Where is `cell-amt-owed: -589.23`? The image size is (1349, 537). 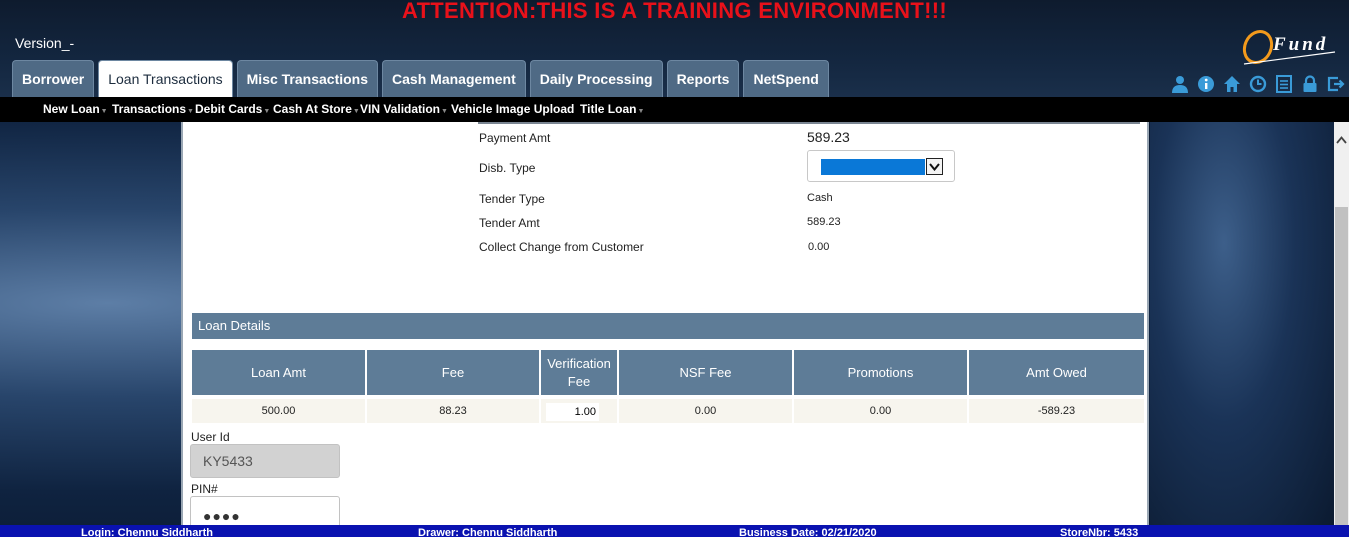 cell-amt-owed: -589.23 is located at coordinates (1056, 411).